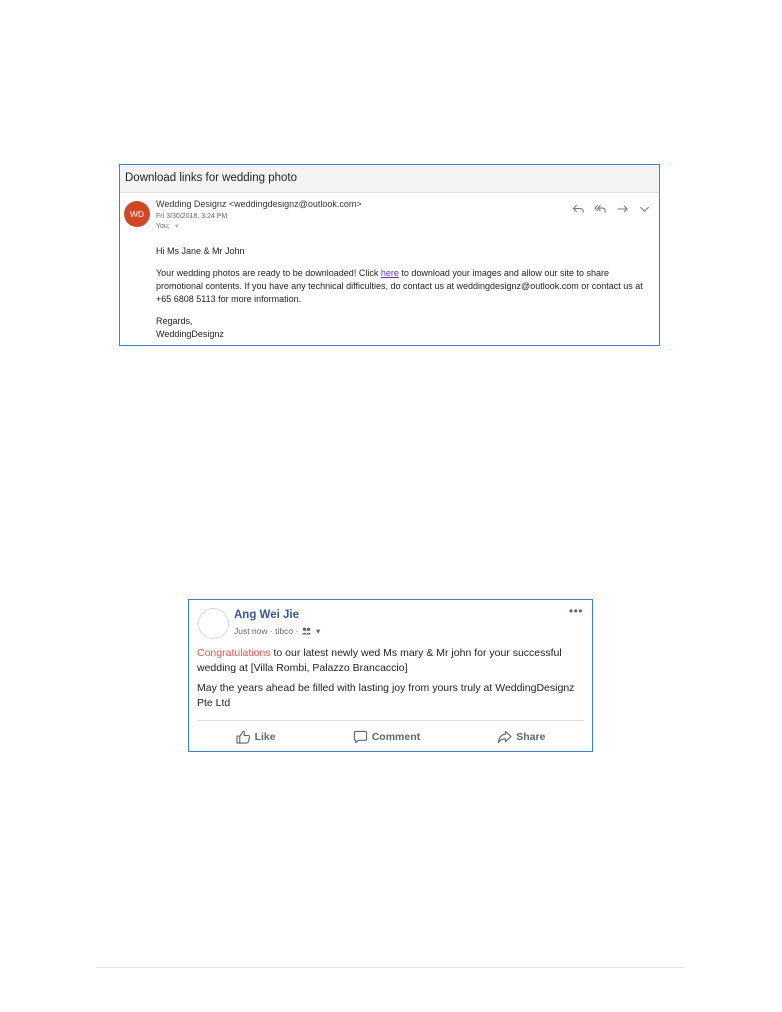  I want to click on page-footer-rule, so click(390, 967).